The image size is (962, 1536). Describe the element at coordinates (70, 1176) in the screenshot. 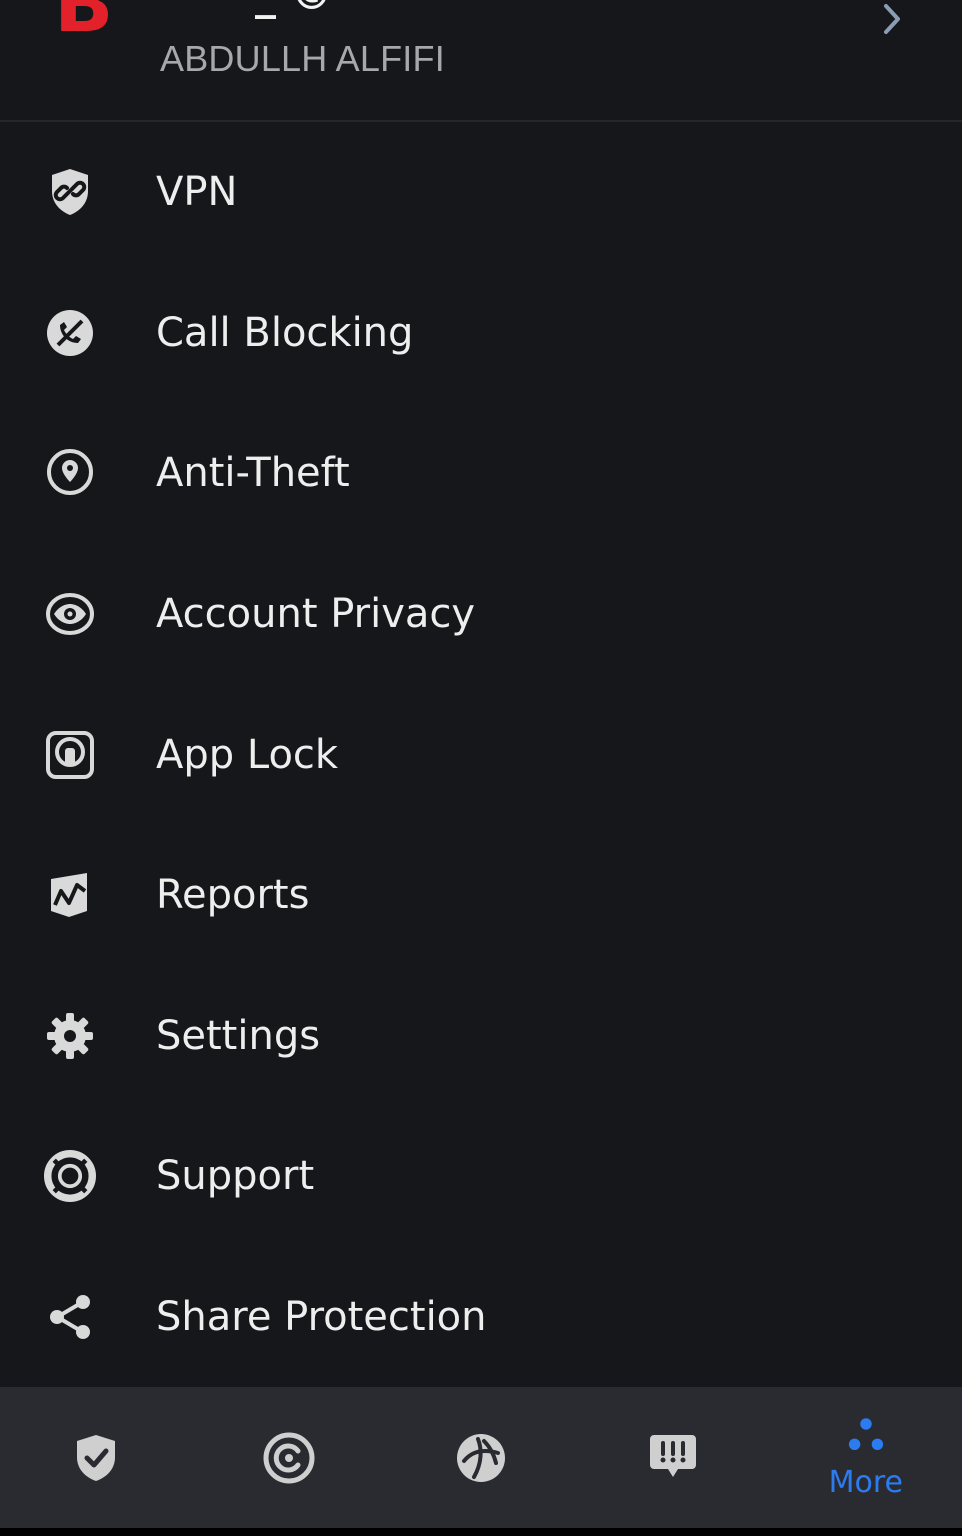

I see `lifebuoy-icon` at that location.